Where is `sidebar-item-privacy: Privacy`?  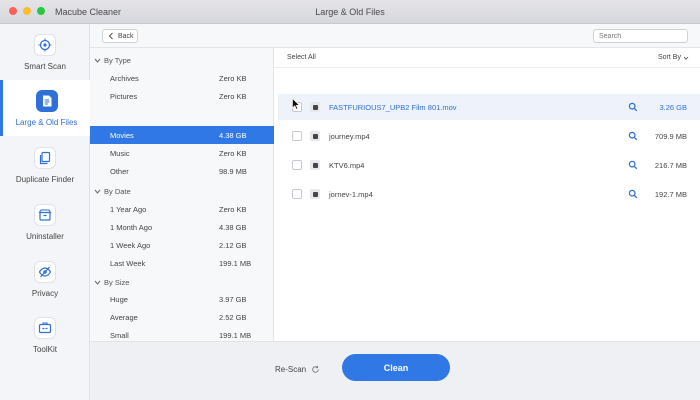
sidebar-item-privacy: Privacy is located at coordinates (45, 279).